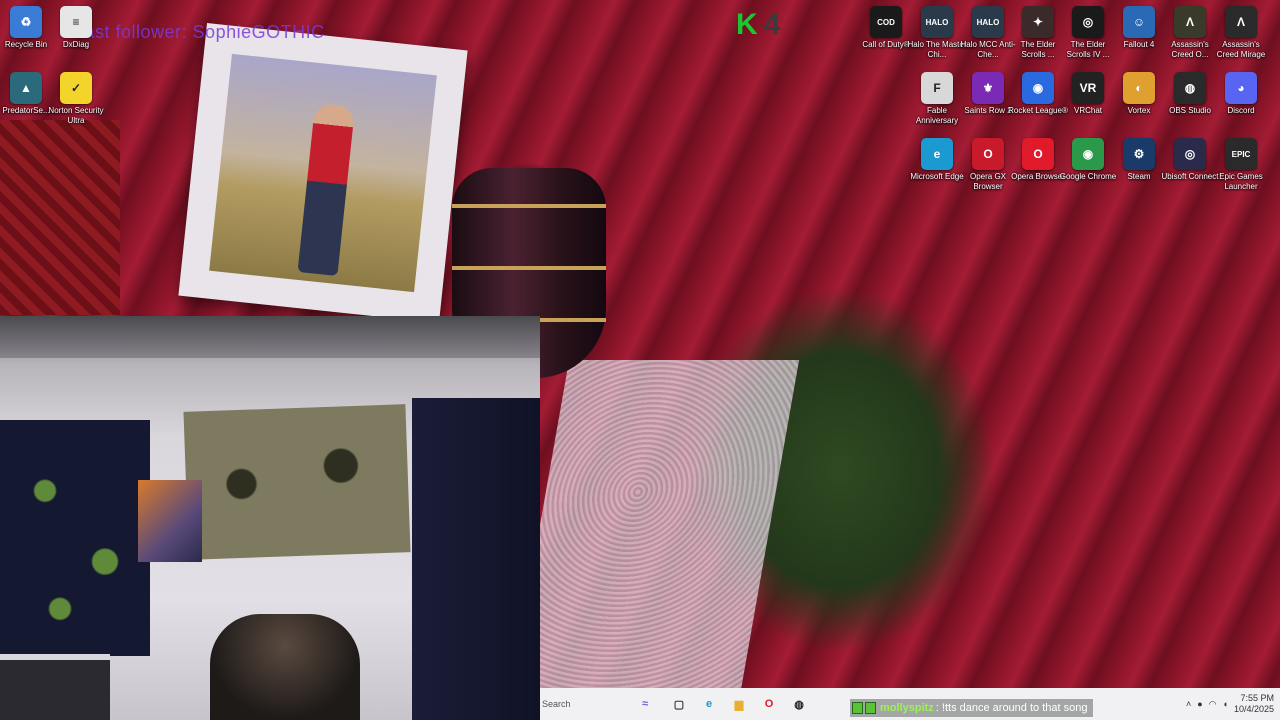 Image resolution: width=1280 pixels, height=720 pixels. I want to click on desktop-icon-recycle-bin: ♻ Recycle Bin, so click(26, 28).